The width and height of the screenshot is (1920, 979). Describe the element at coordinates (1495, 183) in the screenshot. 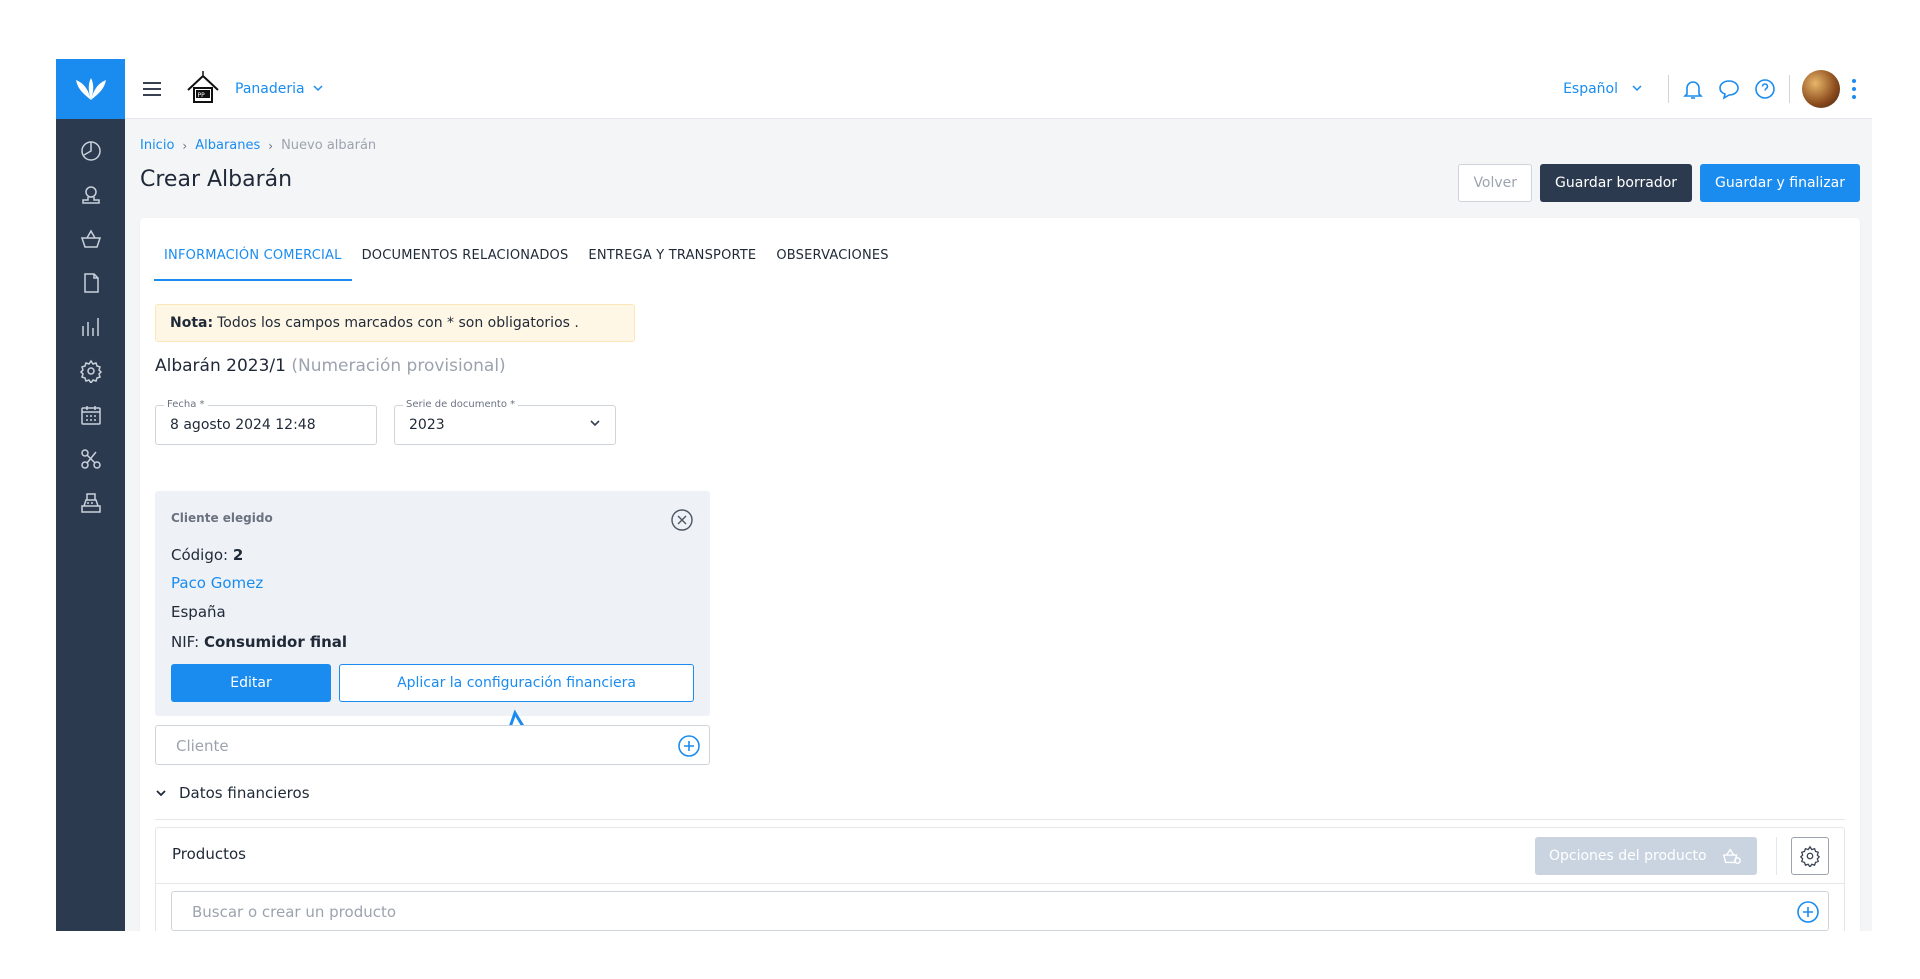

I see `back-button: Volver` at that location.